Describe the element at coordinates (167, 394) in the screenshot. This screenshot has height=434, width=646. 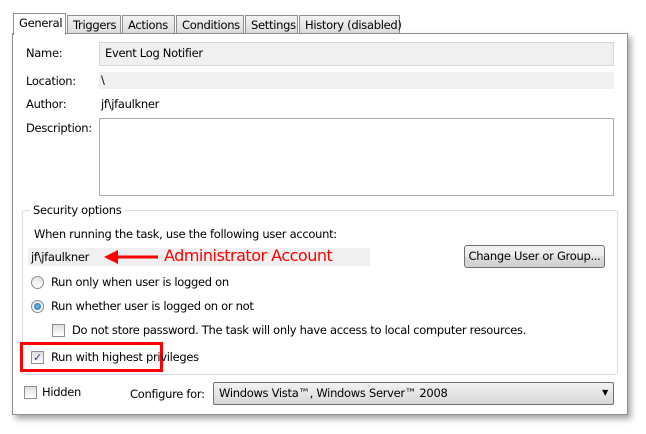
I see `configure-for-label: Configure for:` at that location.